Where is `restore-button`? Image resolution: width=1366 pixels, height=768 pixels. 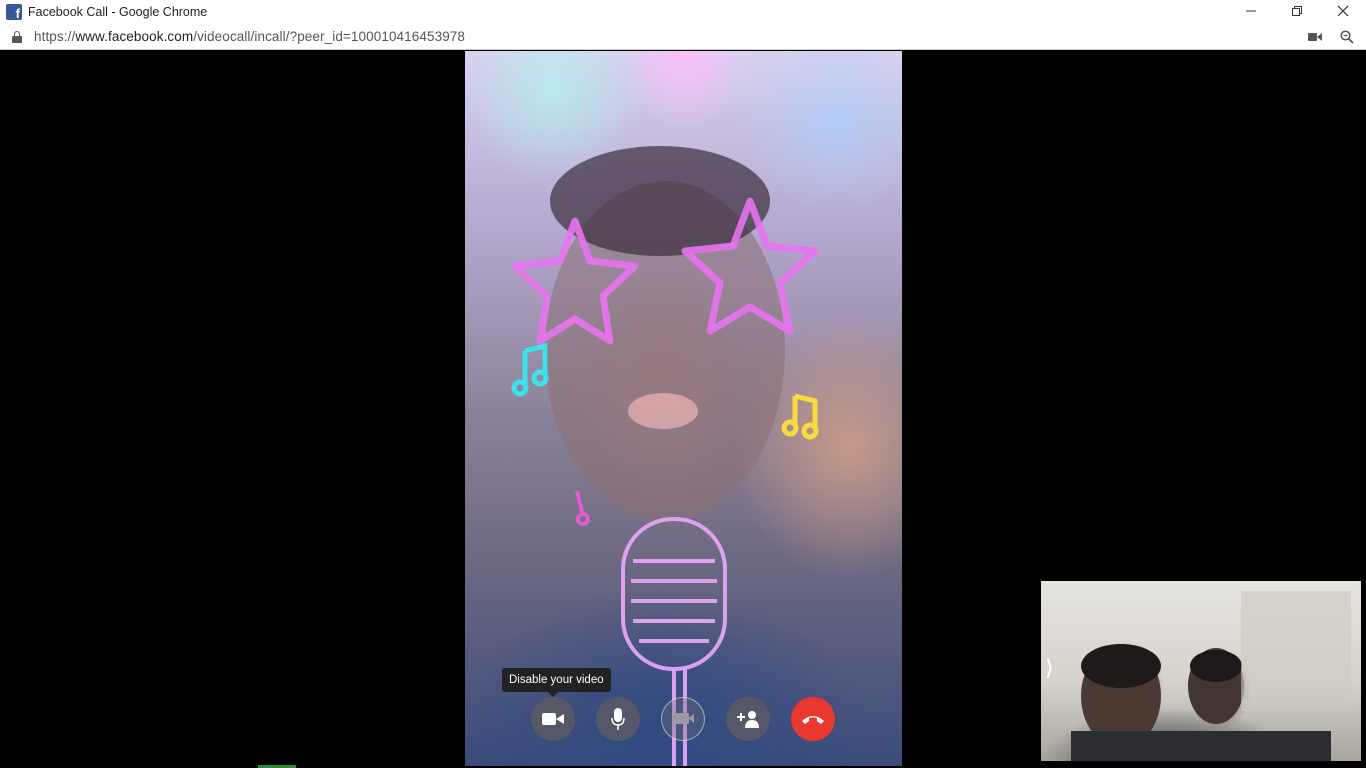
restore-button is located at coordinates (1297, 11).